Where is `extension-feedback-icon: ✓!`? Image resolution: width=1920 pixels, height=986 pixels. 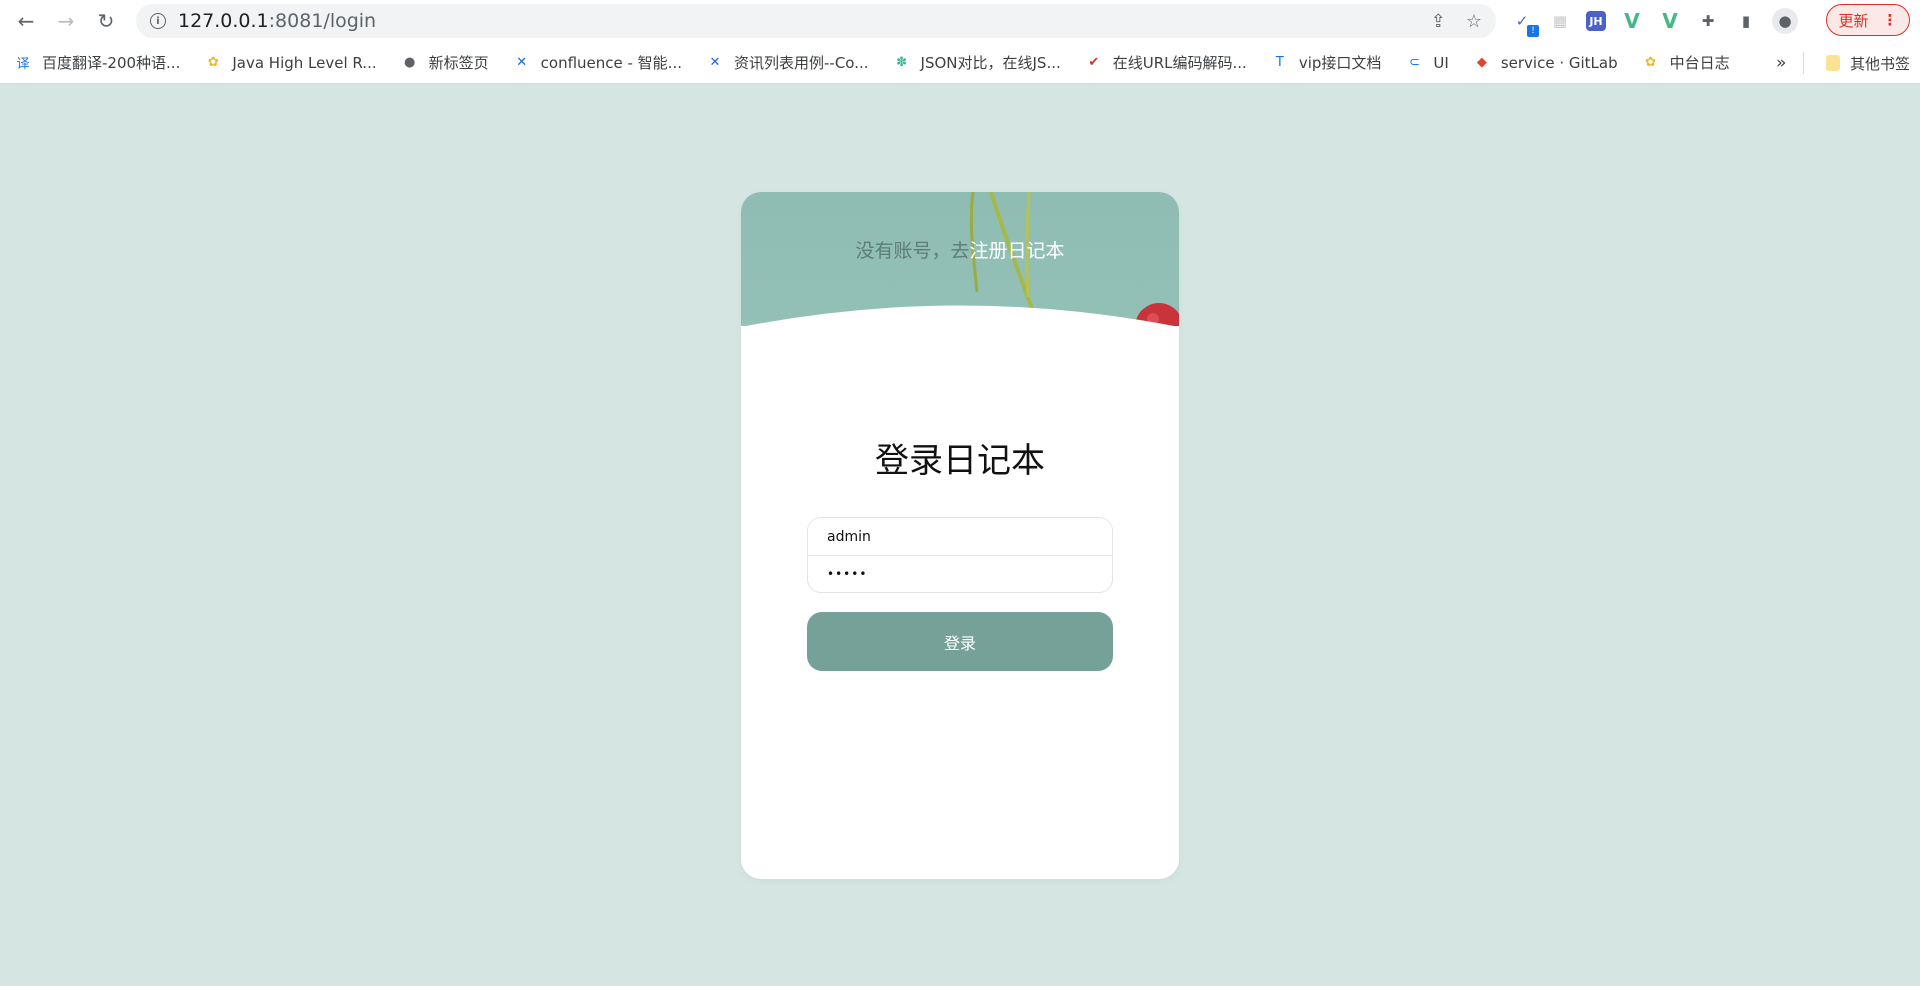
extension-feedback-icon: ✓! is located at coordinates (1524, 23).